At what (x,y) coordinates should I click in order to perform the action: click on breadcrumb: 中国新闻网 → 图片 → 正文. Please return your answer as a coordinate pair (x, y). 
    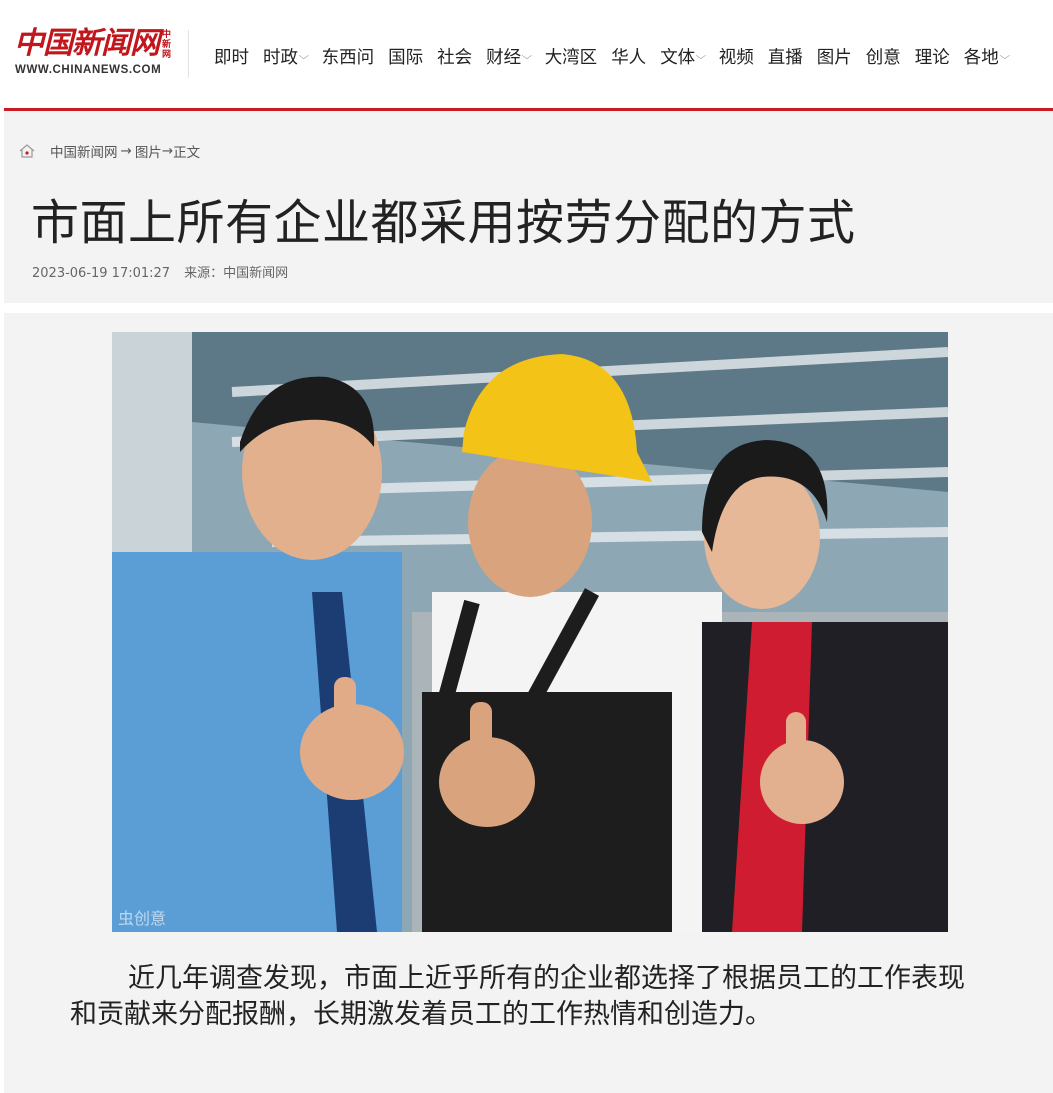
    Looking at the image, I should click on (109, 151).